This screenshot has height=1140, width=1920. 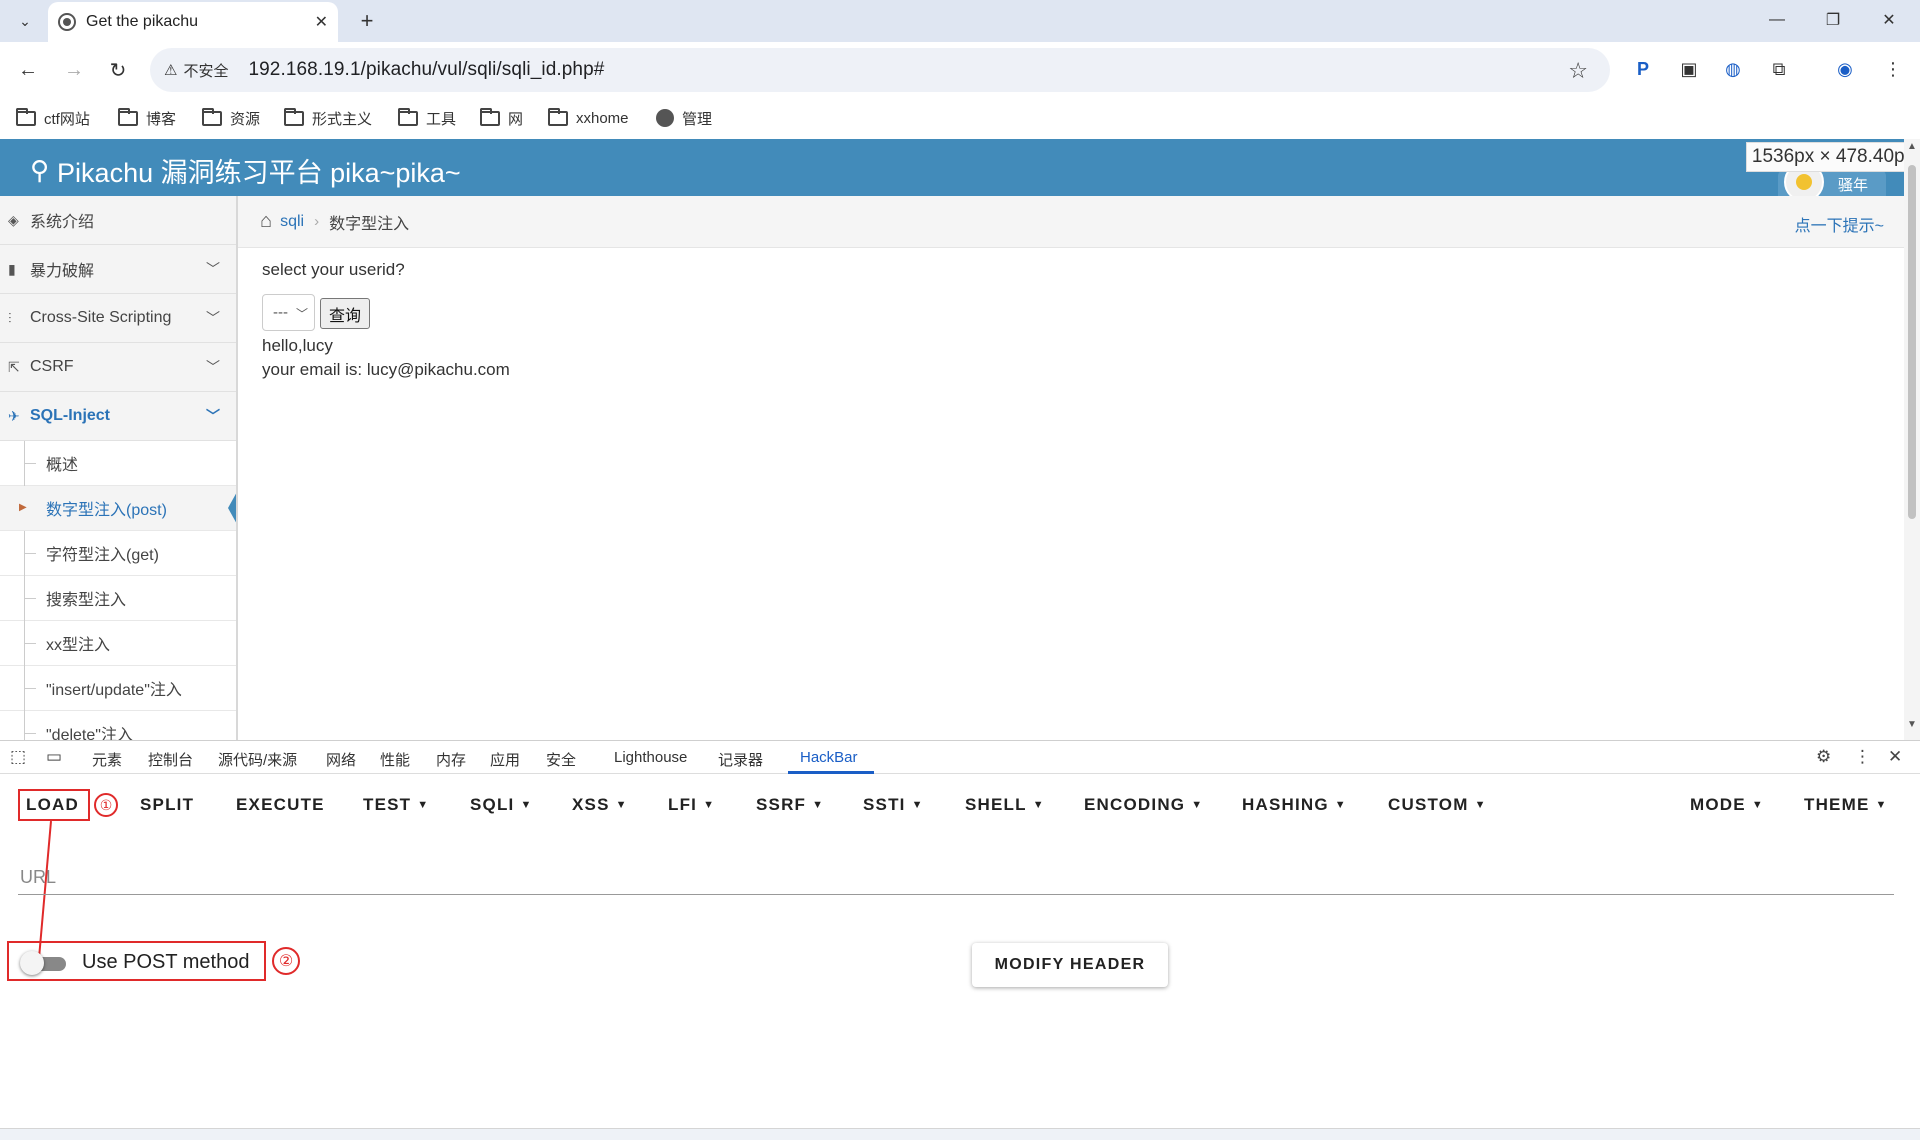 What do you see at coordinates (790, 805) in the screenshot?
I see `hackbar-ssrf-menu: SSRF ▼` at bounding box center [790, 805].